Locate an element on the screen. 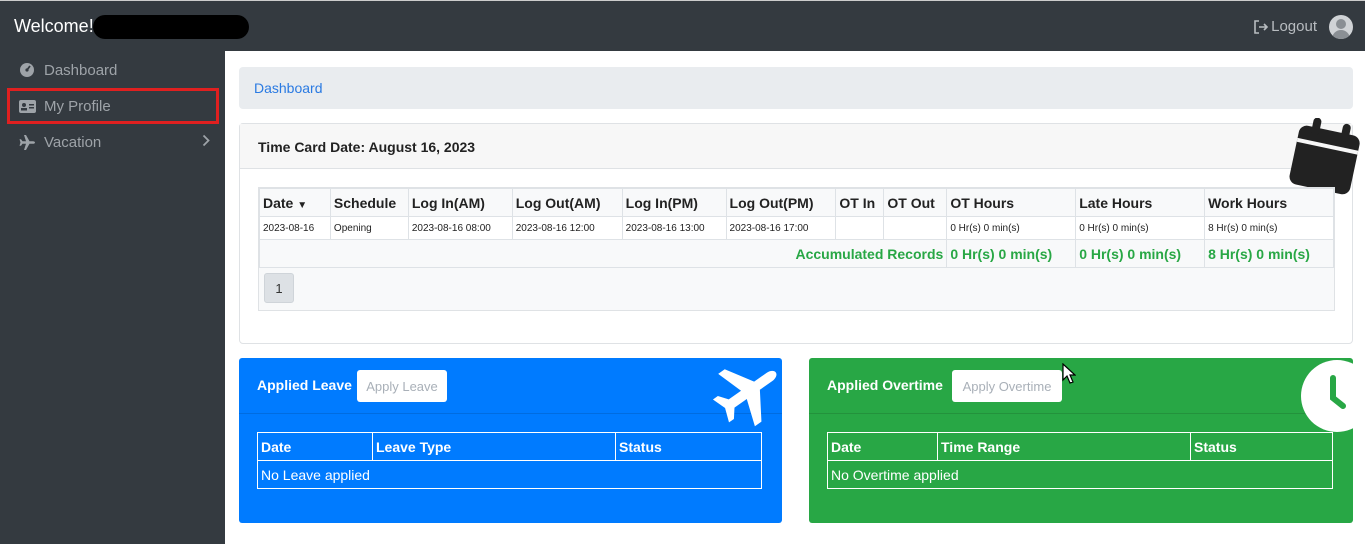 This screenshot has height=544, width=1365. applied-overtime-title: Applied Overtime is located at coordinates (885, 385).